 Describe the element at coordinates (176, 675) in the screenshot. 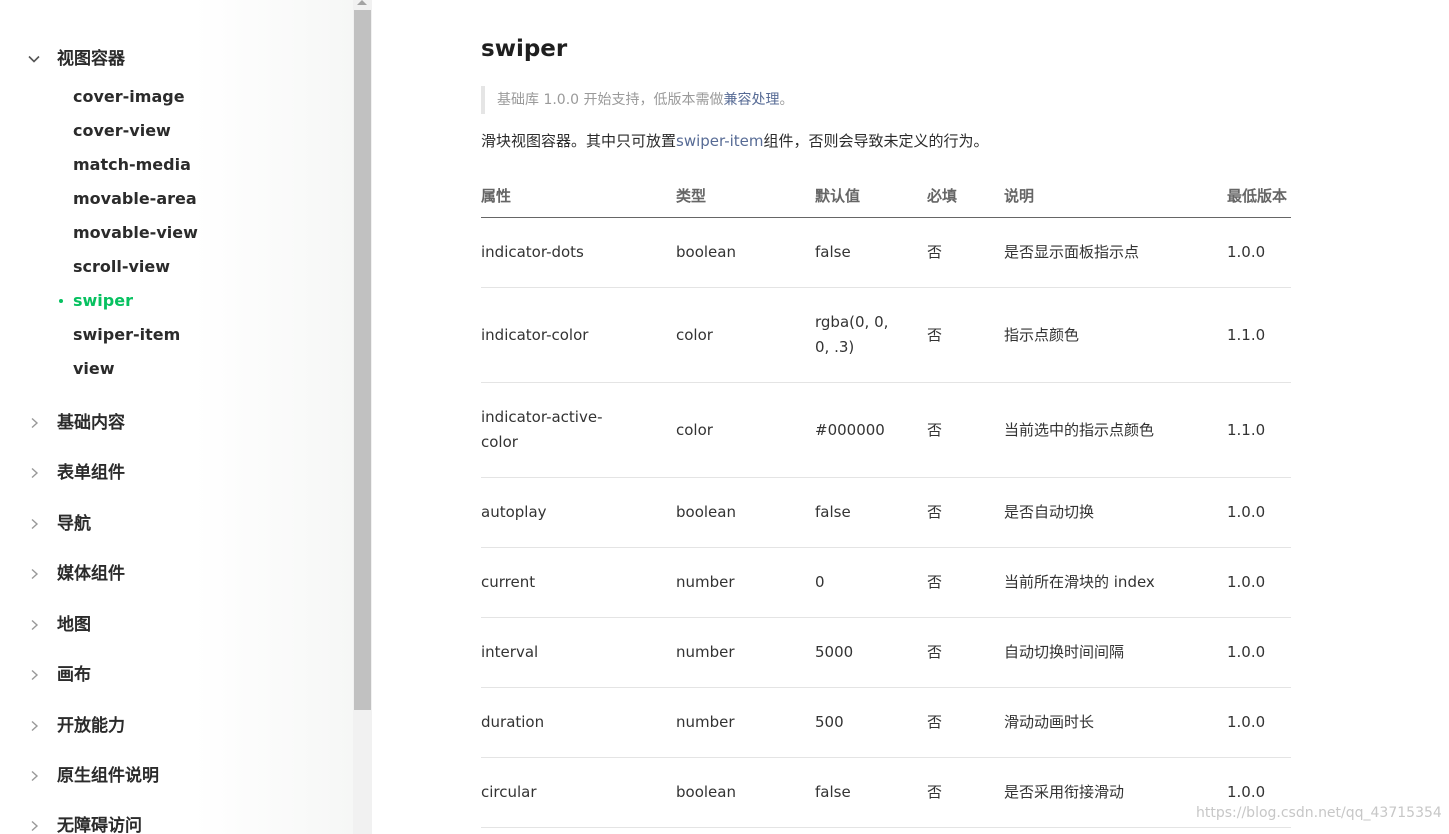

I see `sidebar-group-canvas: 画布` at that location.